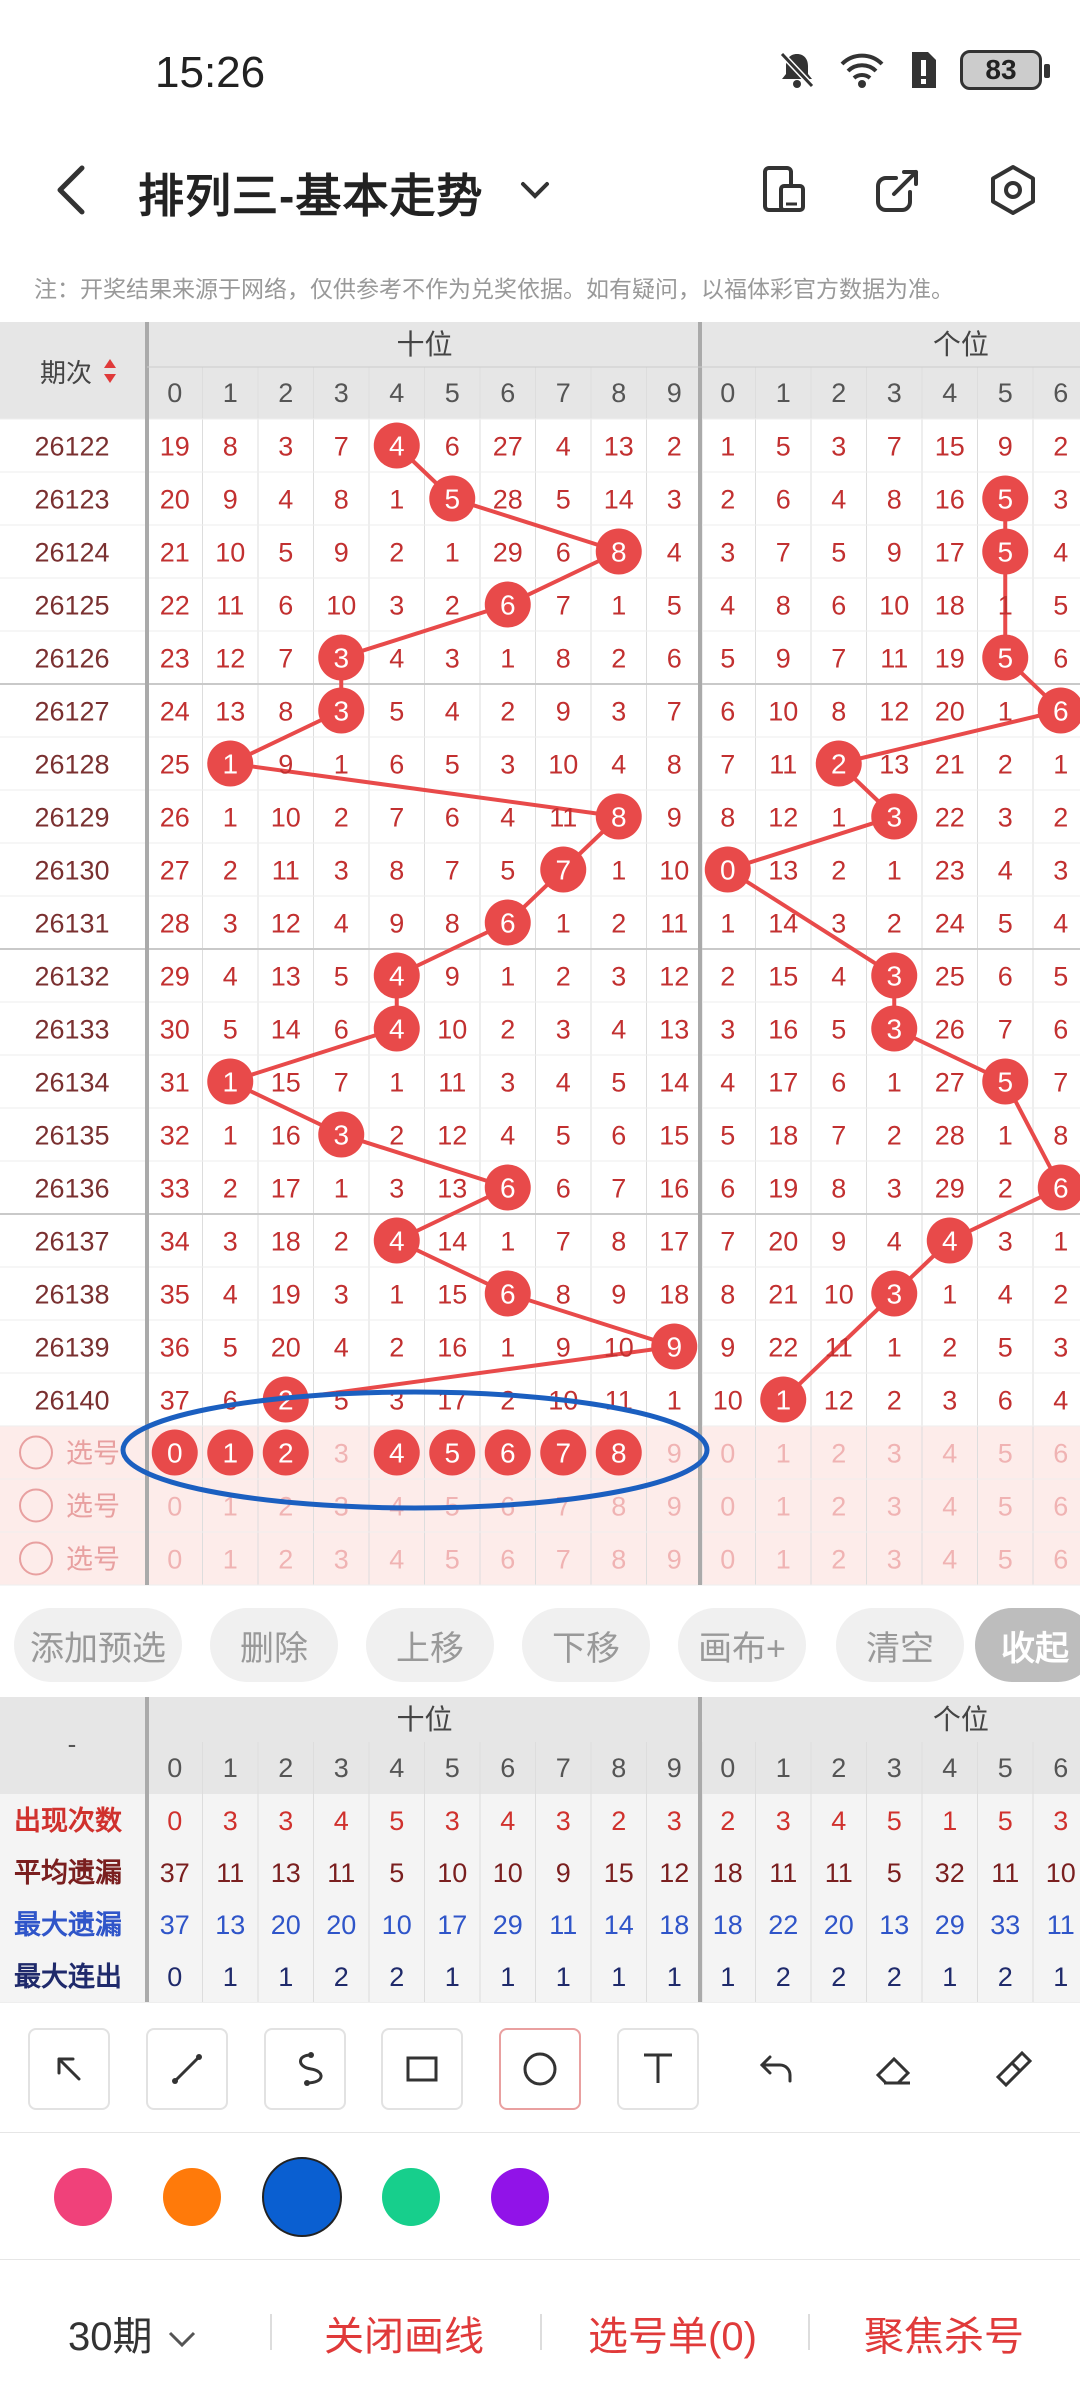 Image resolution: width=1080 pixels, height=2400 pixels. What do you see at coordinates (422, 2069) in the screenshot?
I see `rectangle-tool-button` at bounding box center [422, 2069].